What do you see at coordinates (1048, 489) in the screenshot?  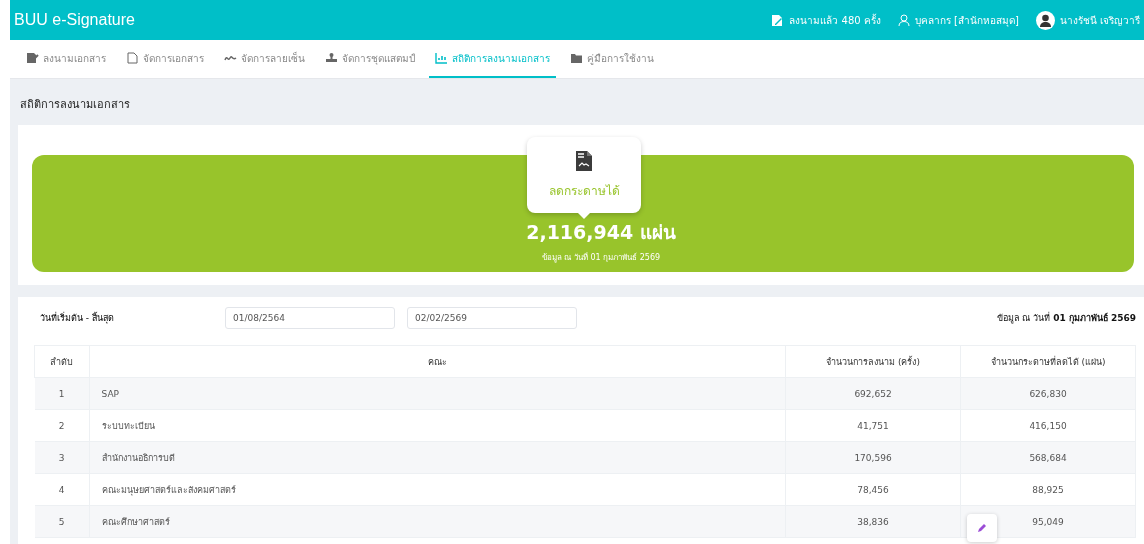 I see `table-cell: 88,925` at bounding box center [1048, 489].